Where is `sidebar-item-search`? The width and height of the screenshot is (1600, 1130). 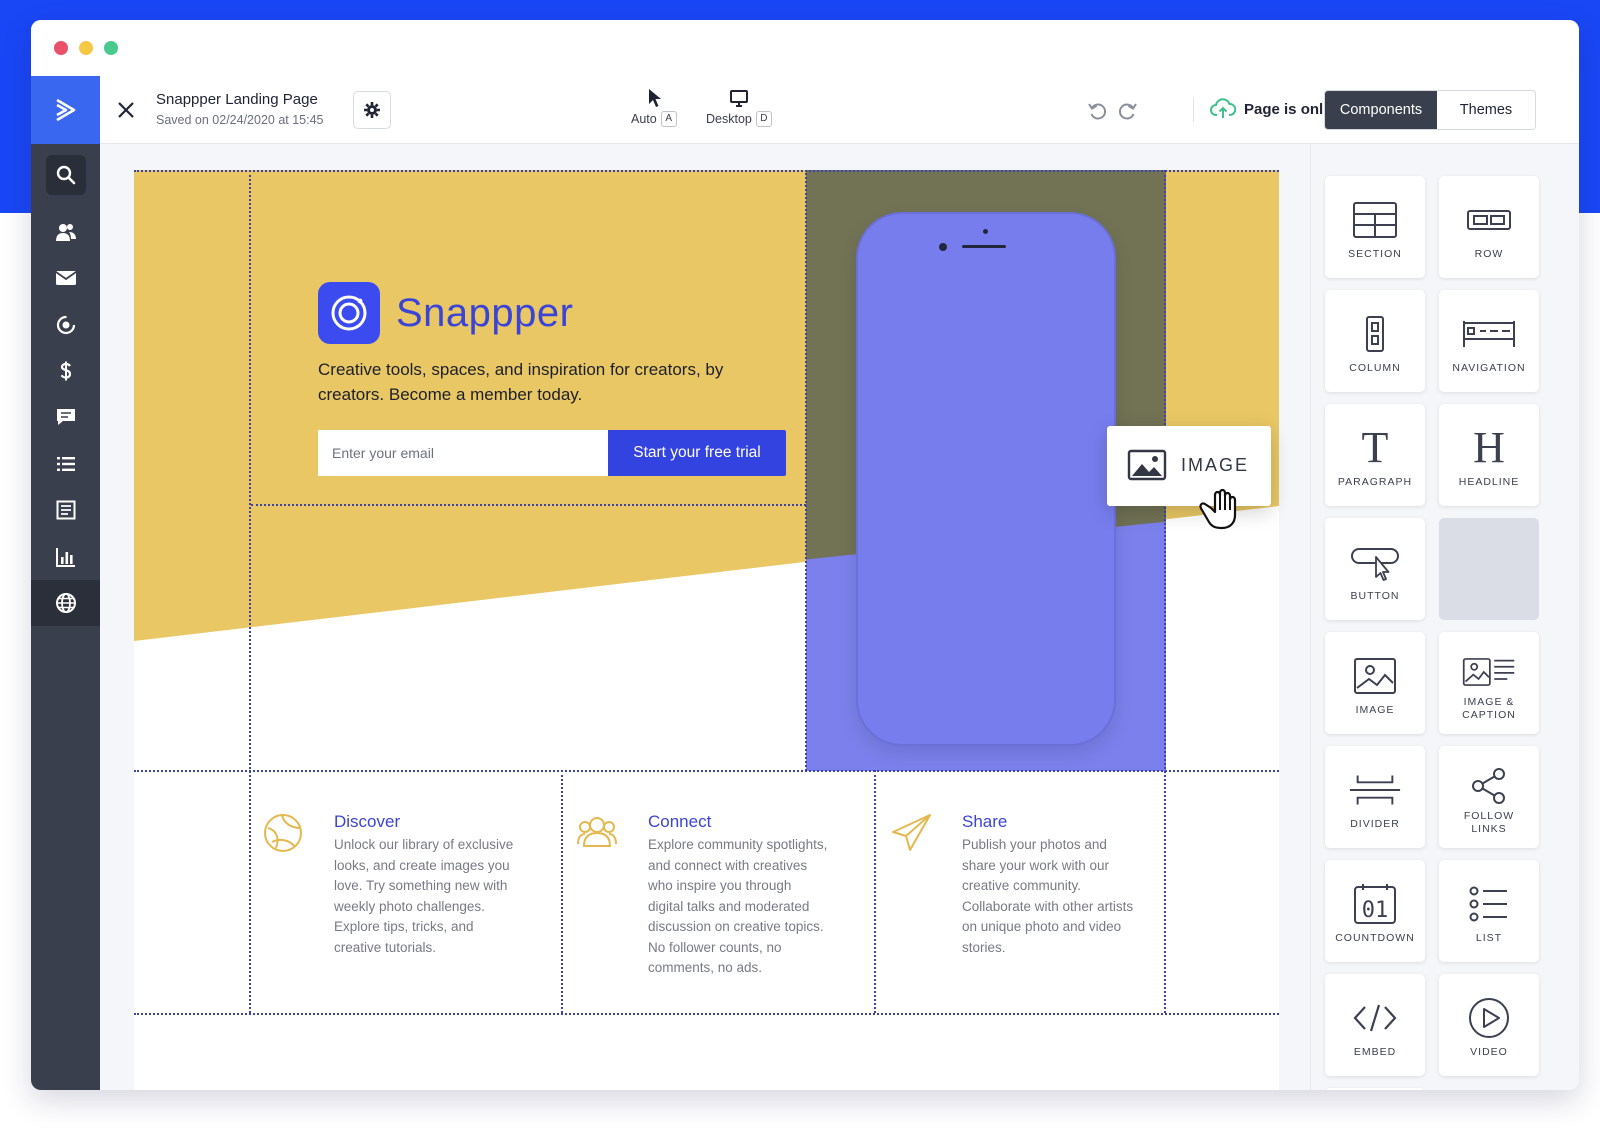
sidebar-item-search is located at coordinates (65, 175).